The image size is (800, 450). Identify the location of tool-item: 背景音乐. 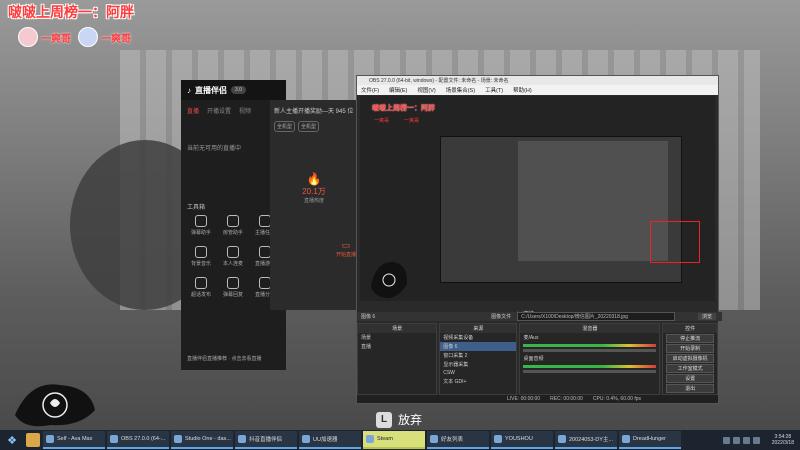
(201, 256).